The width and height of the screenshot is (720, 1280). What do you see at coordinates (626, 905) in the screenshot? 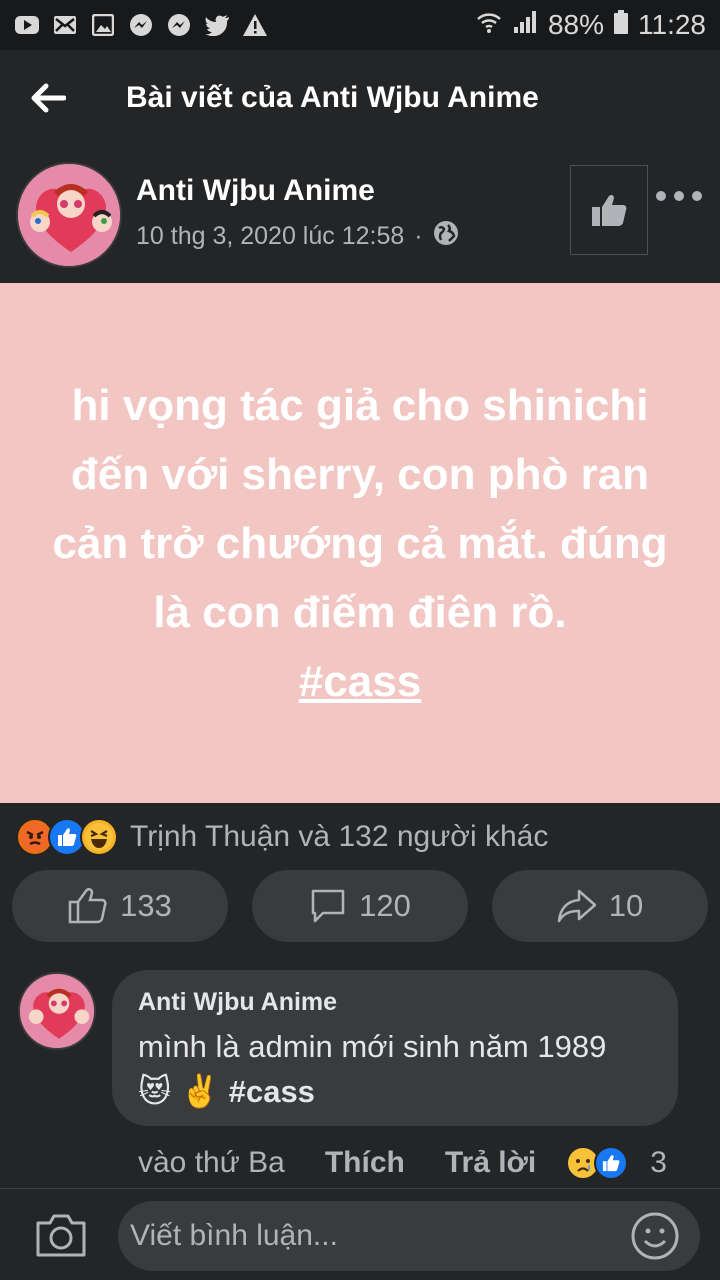
I see `share-count: 10` at bounding box center [626, 905].